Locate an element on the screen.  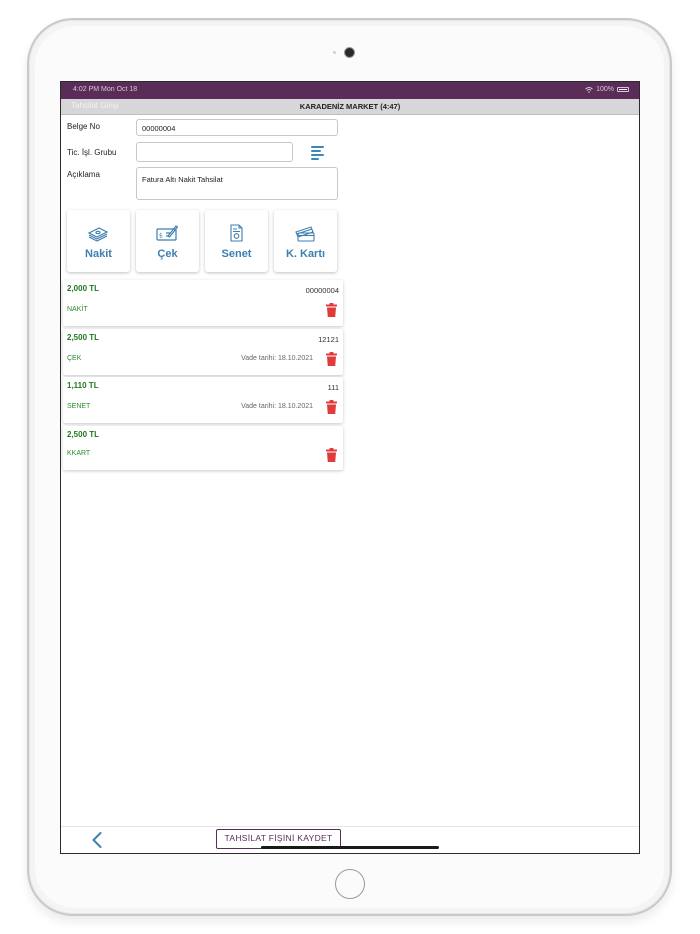
payment-type: KKART is located at coordinates (79, 453).